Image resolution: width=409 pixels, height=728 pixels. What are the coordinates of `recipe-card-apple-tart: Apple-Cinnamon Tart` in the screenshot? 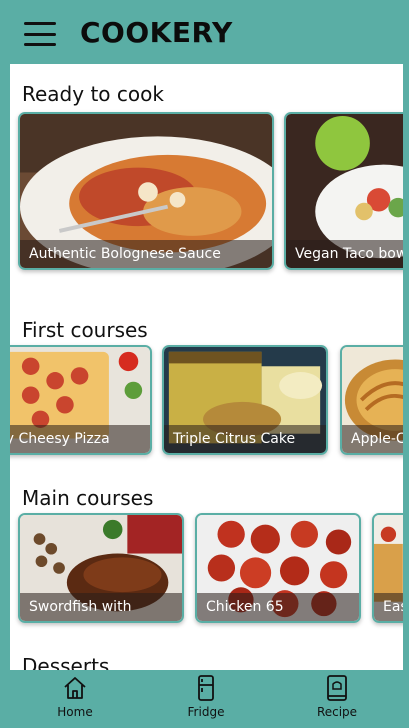 It's located at (371, 400).